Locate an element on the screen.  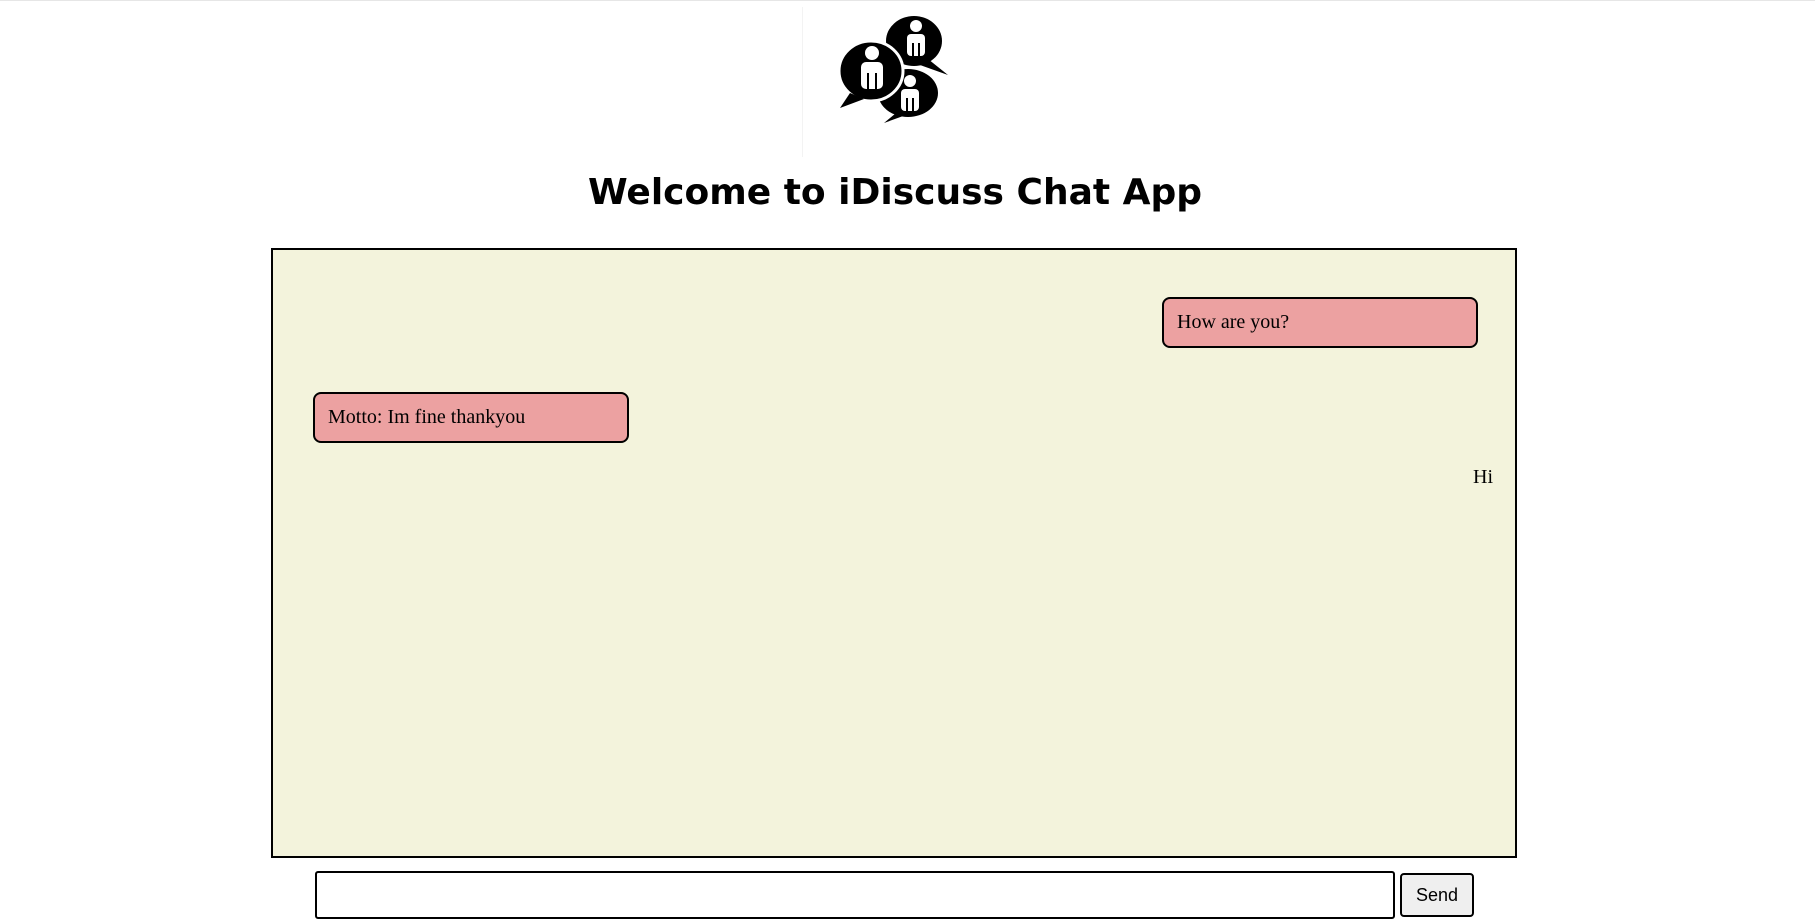
message-plain-right: Hi is located at coordinates (1483, 477).